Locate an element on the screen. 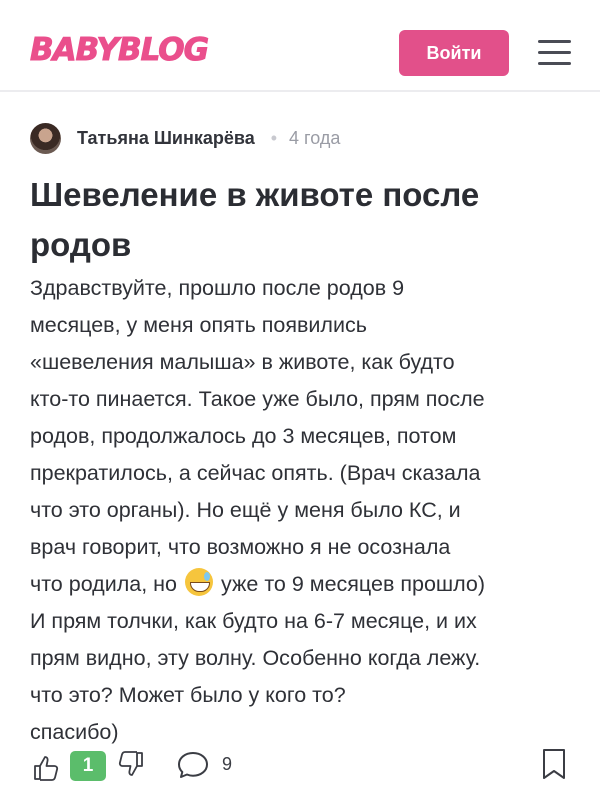  post-title: Шевеление в животе после родов is located at coordinates (302, 220).